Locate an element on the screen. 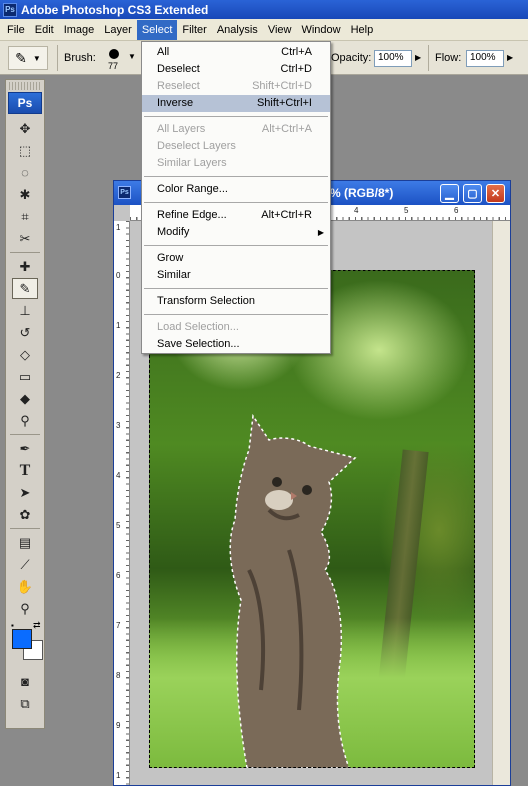 The image size is (528, 786). flow-dropdown-icon: ▶ is located at coordinates (510, 57).